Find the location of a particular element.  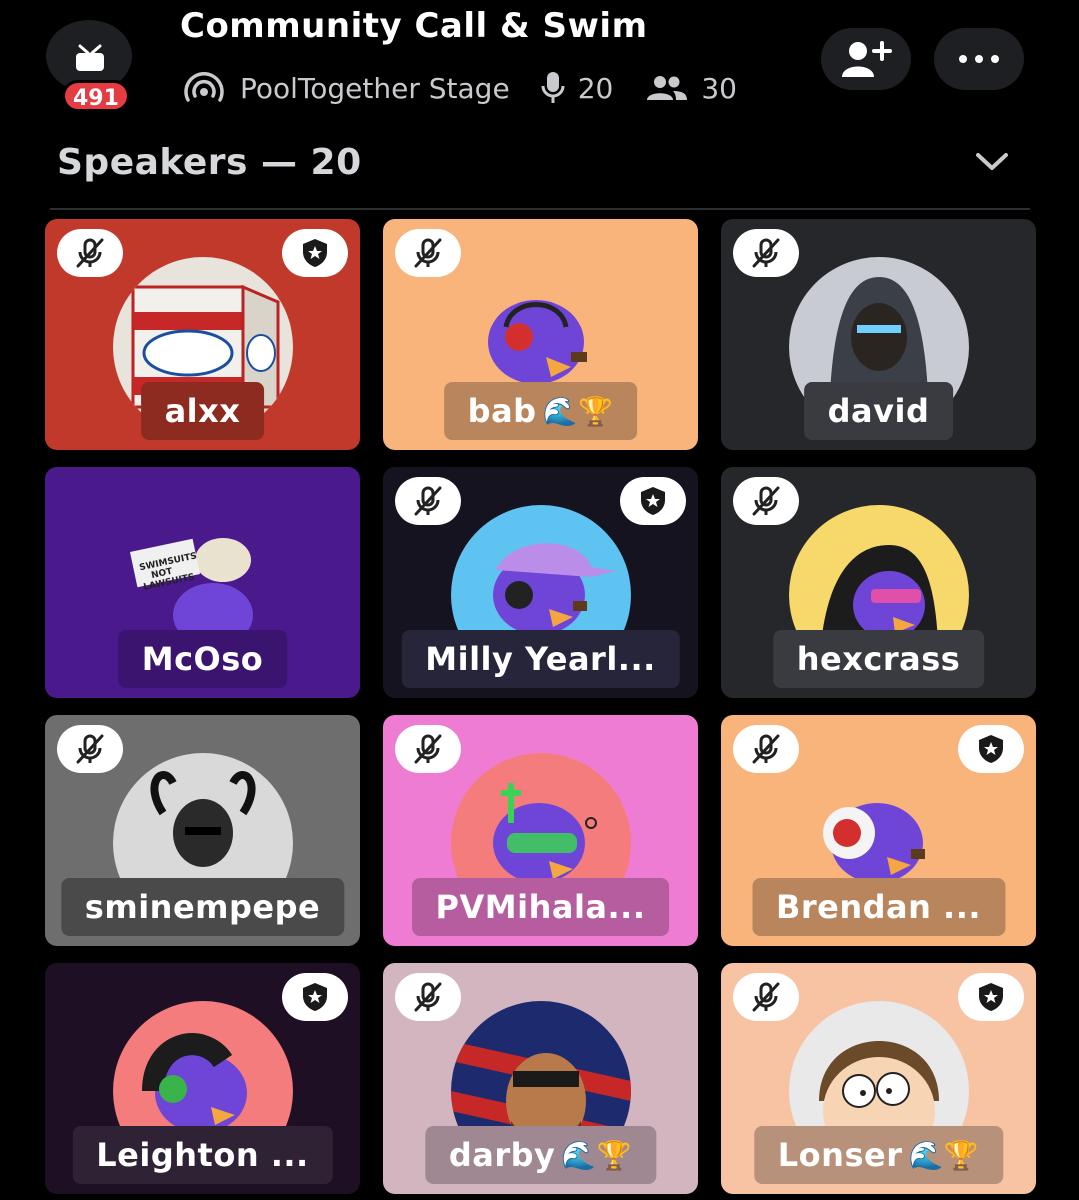

speaker-name: sminempepe is located at coordinates (202, 907).